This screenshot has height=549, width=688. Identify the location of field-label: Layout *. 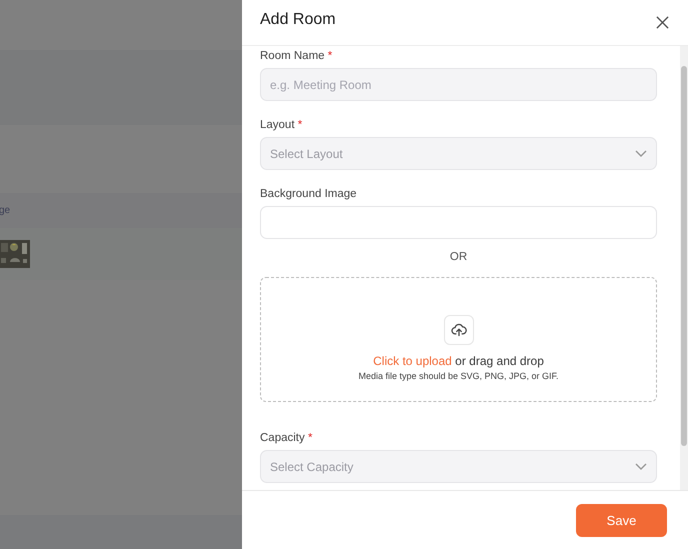
(282, 125).